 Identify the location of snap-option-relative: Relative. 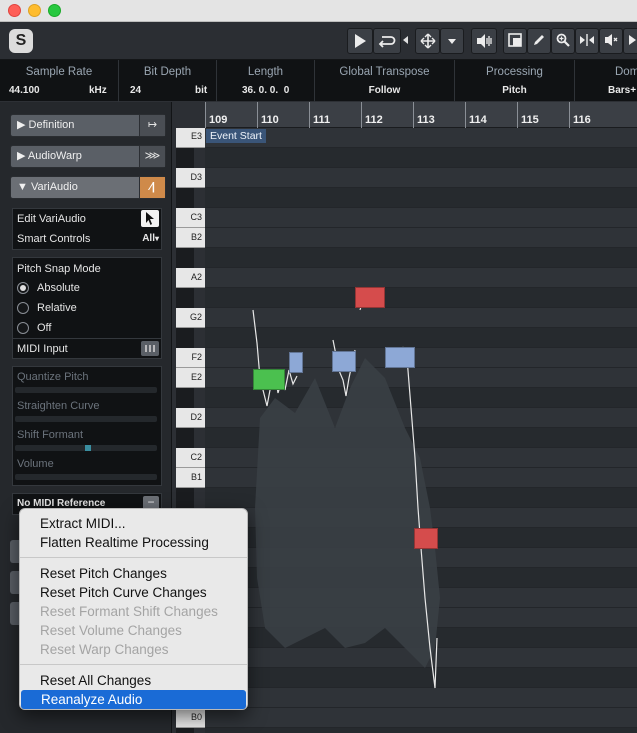
(87, 308).